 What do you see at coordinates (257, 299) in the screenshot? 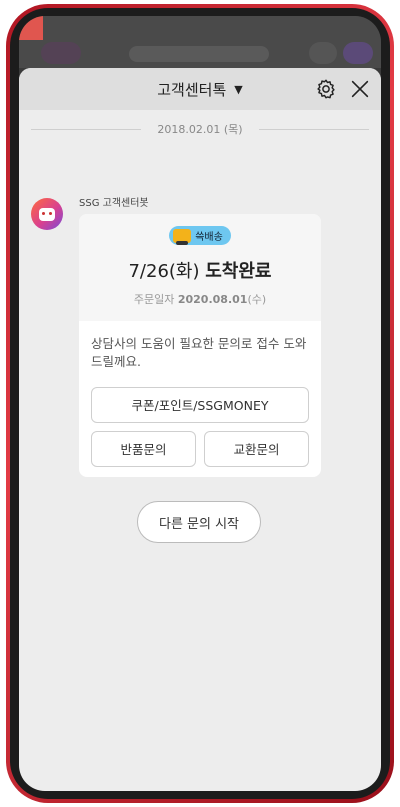
I see `order-weekday: (수)` at bounding box center [257, 299].